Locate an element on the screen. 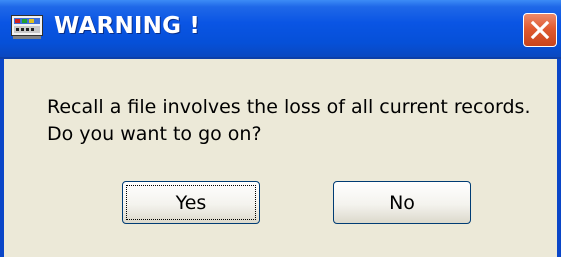  yes-button: Yes is located at coordinates (191, 202).